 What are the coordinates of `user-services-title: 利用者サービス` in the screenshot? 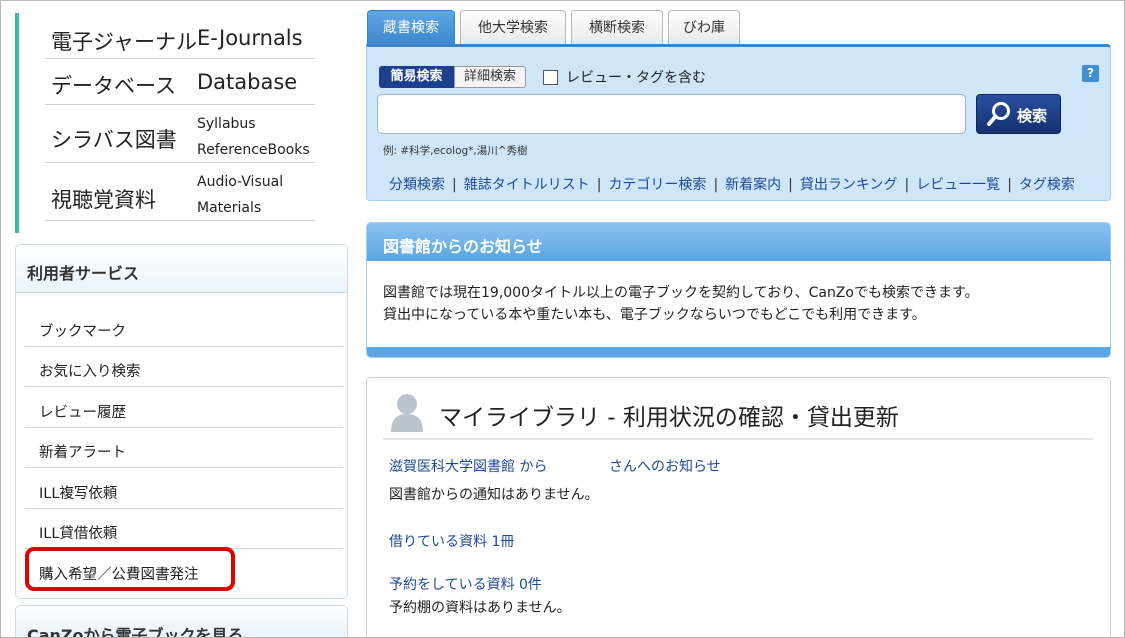 It's located at (181, 269).